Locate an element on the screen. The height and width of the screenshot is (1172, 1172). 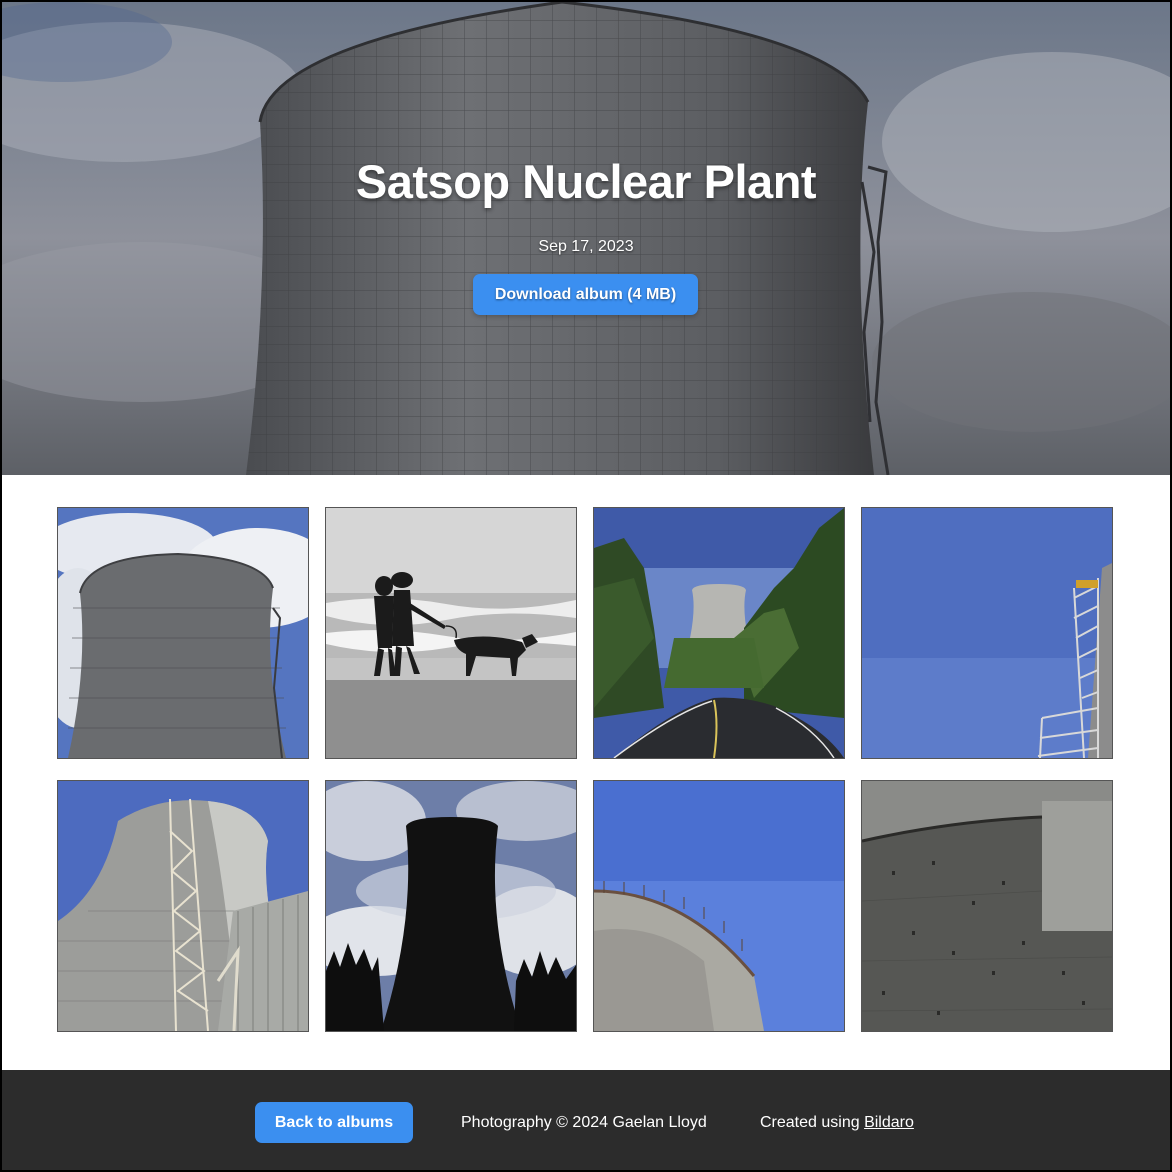
created-prefix: Created using is located at coordinates (810, 1122).